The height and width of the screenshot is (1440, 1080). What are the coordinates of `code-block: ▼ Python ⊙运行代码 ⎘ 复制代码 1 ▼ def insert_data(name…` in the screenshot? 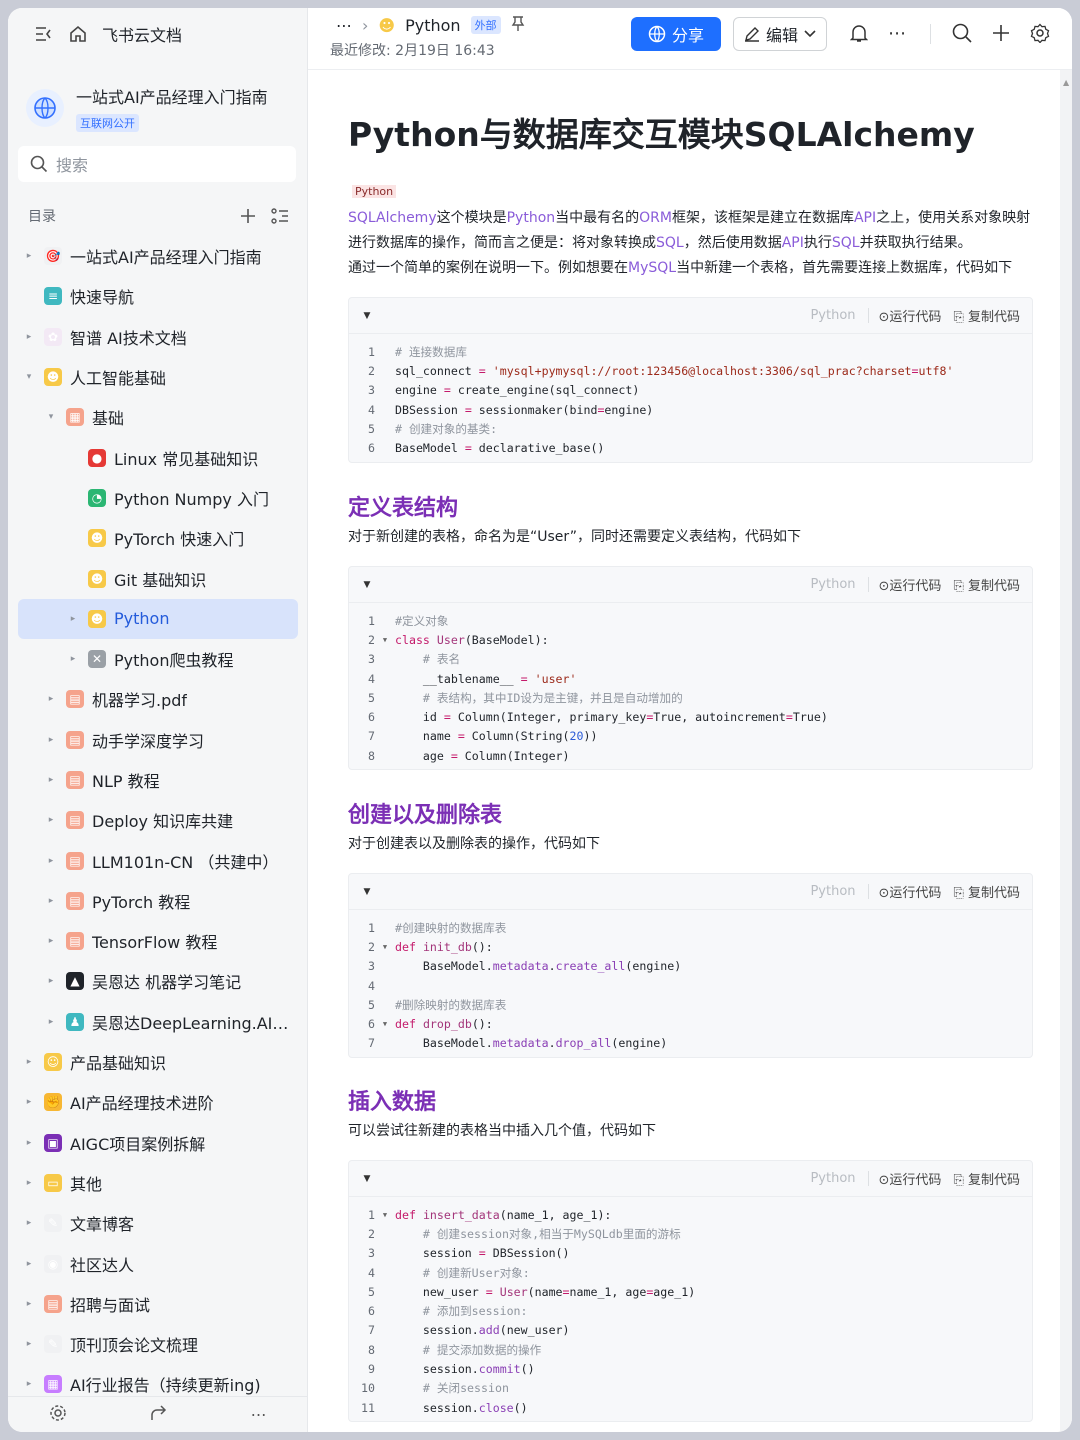 It's located at (690, 1291).